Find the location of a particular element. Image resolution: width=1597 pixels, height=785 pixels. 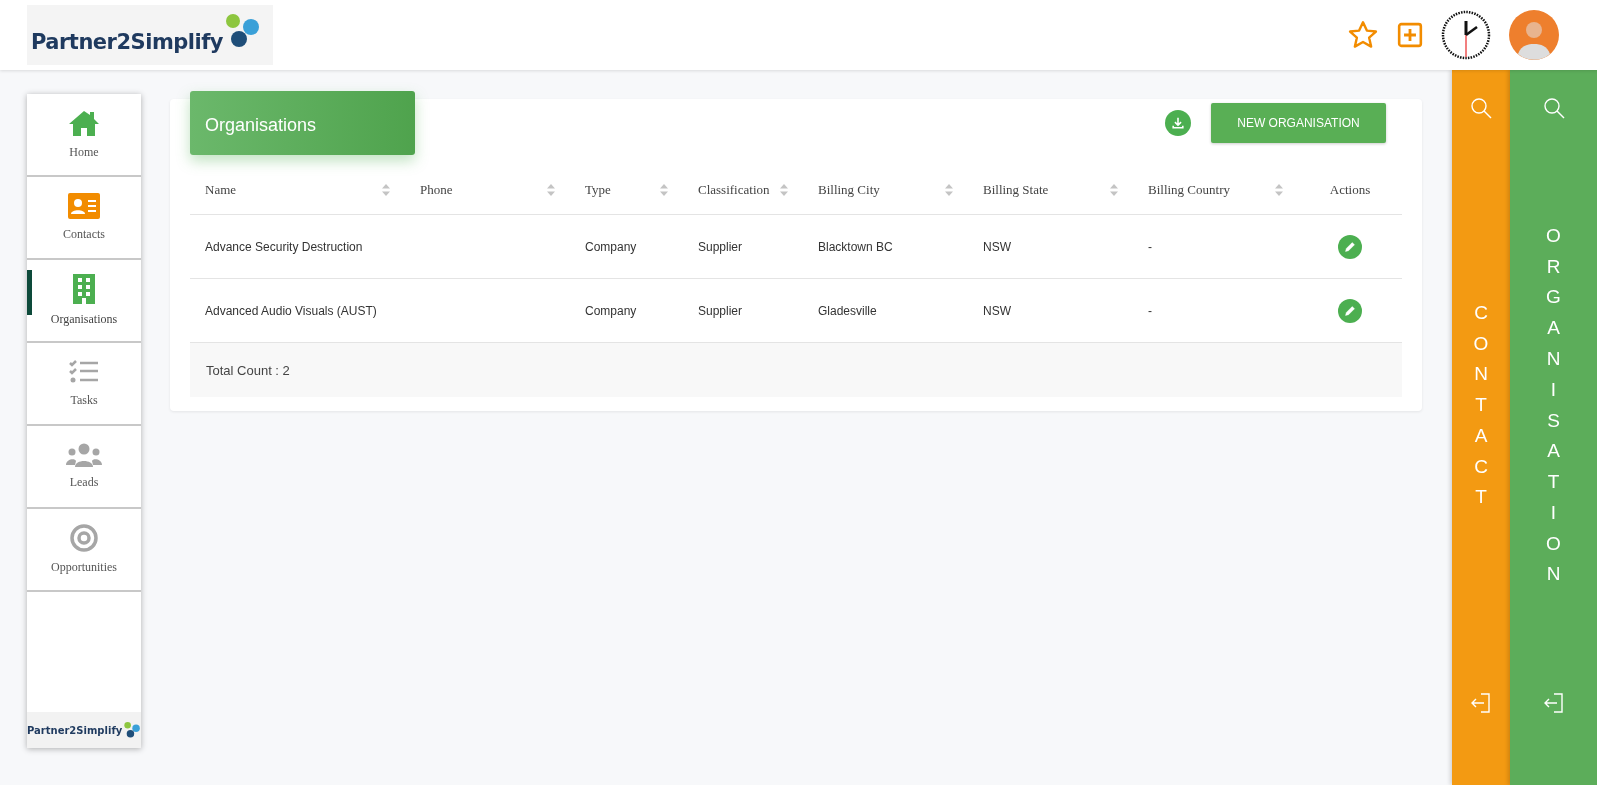

total-count: Total Count : 2 is located at coordinates (248, 370).